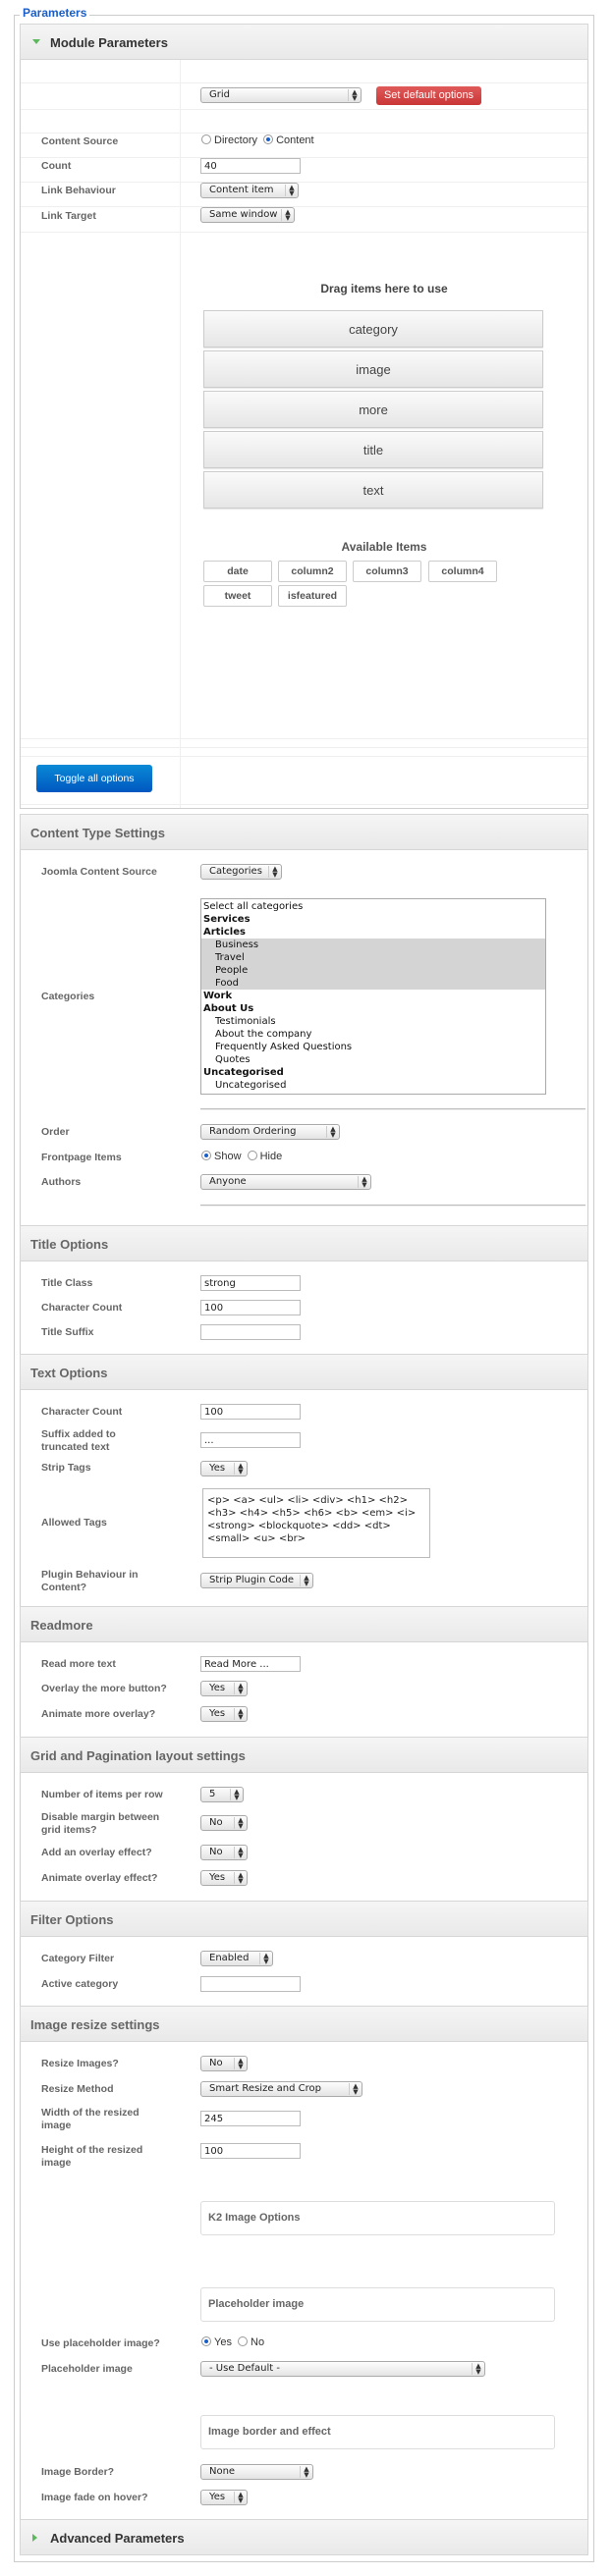 This screenshot has height=2576, width=613. I want to click on order-select: Random Ordering ▲ ▼, so click(270, 1132).